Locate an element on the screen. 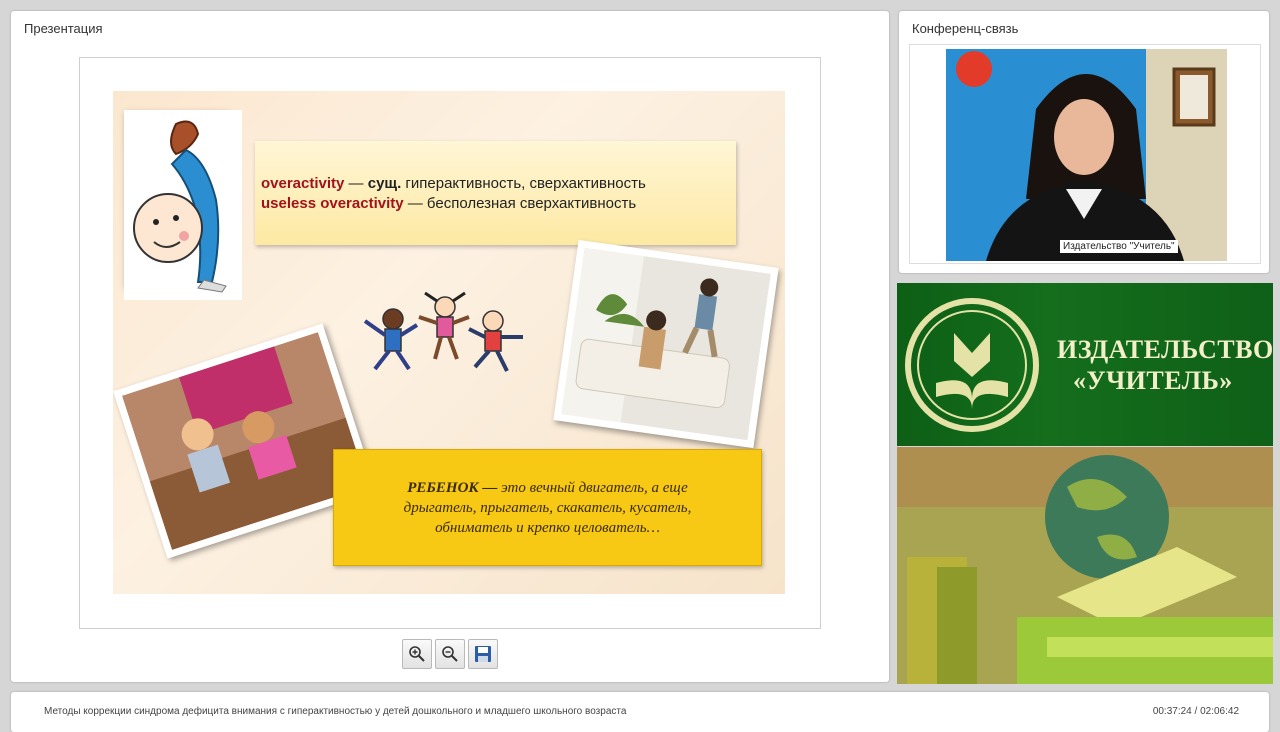 Image resolution: width=1280 pixels, height=732 pixels. part-of-speech: сущ. is located at coordinates (384, 183).